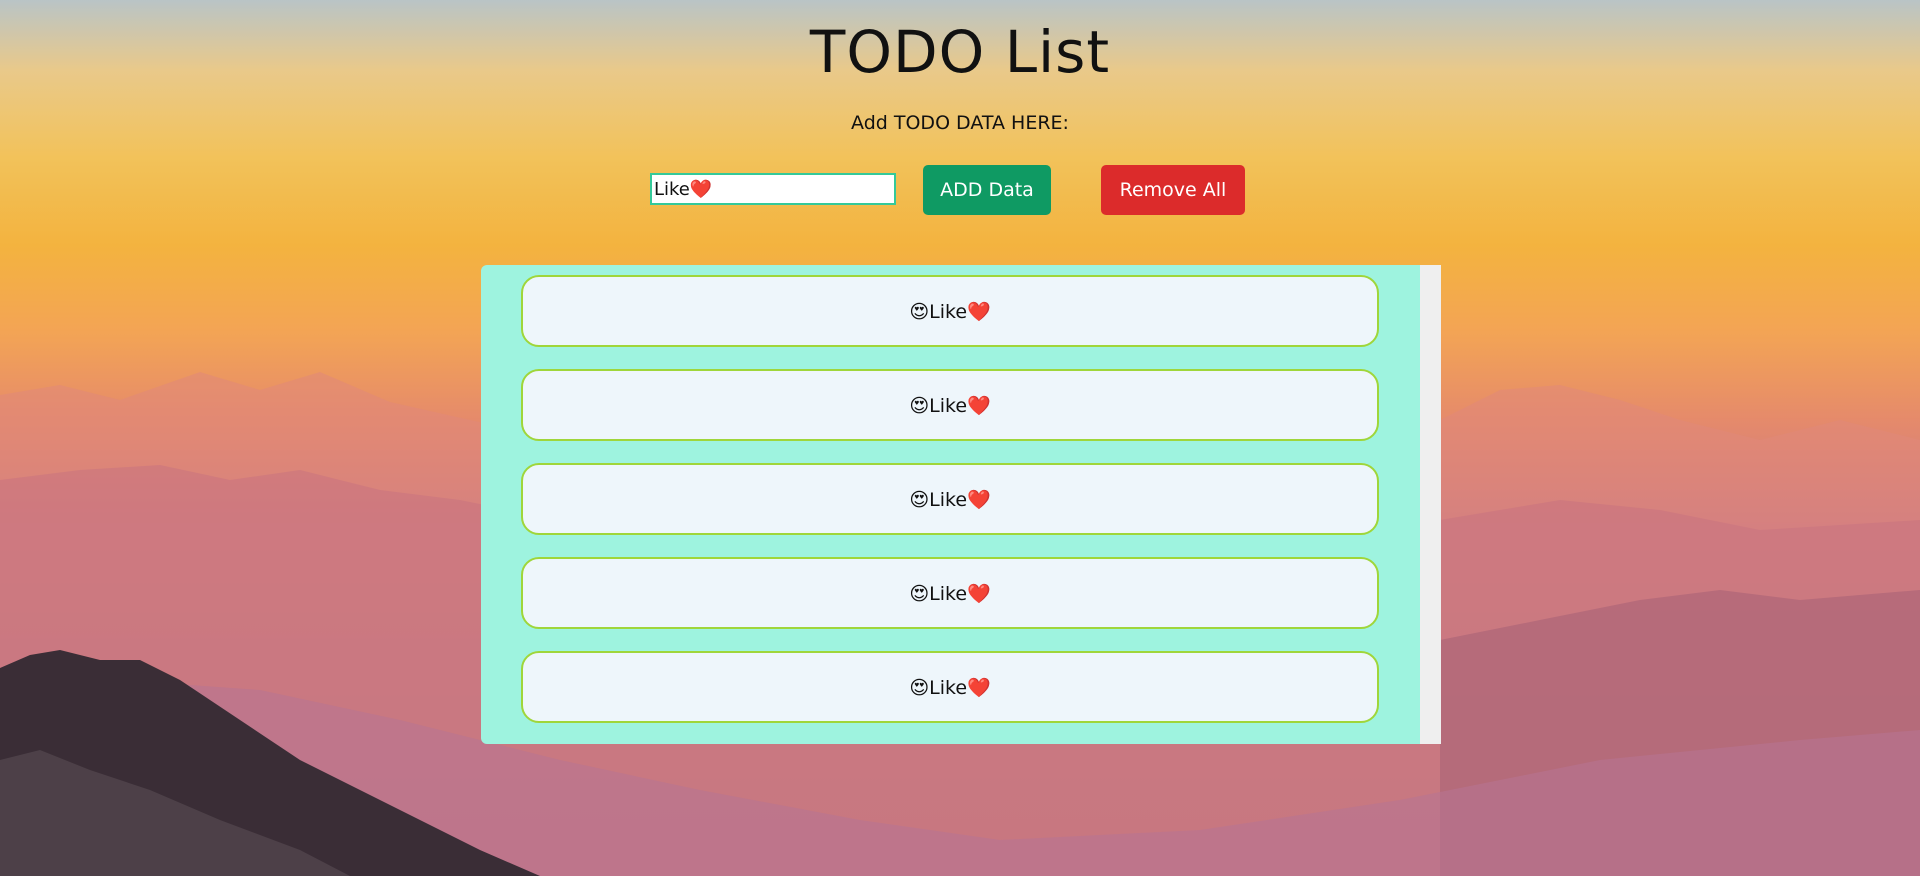 Image resolution: width=1920 pixels, height=876 pixels. I want to click on page-title: TODO List, so click(960, 52).